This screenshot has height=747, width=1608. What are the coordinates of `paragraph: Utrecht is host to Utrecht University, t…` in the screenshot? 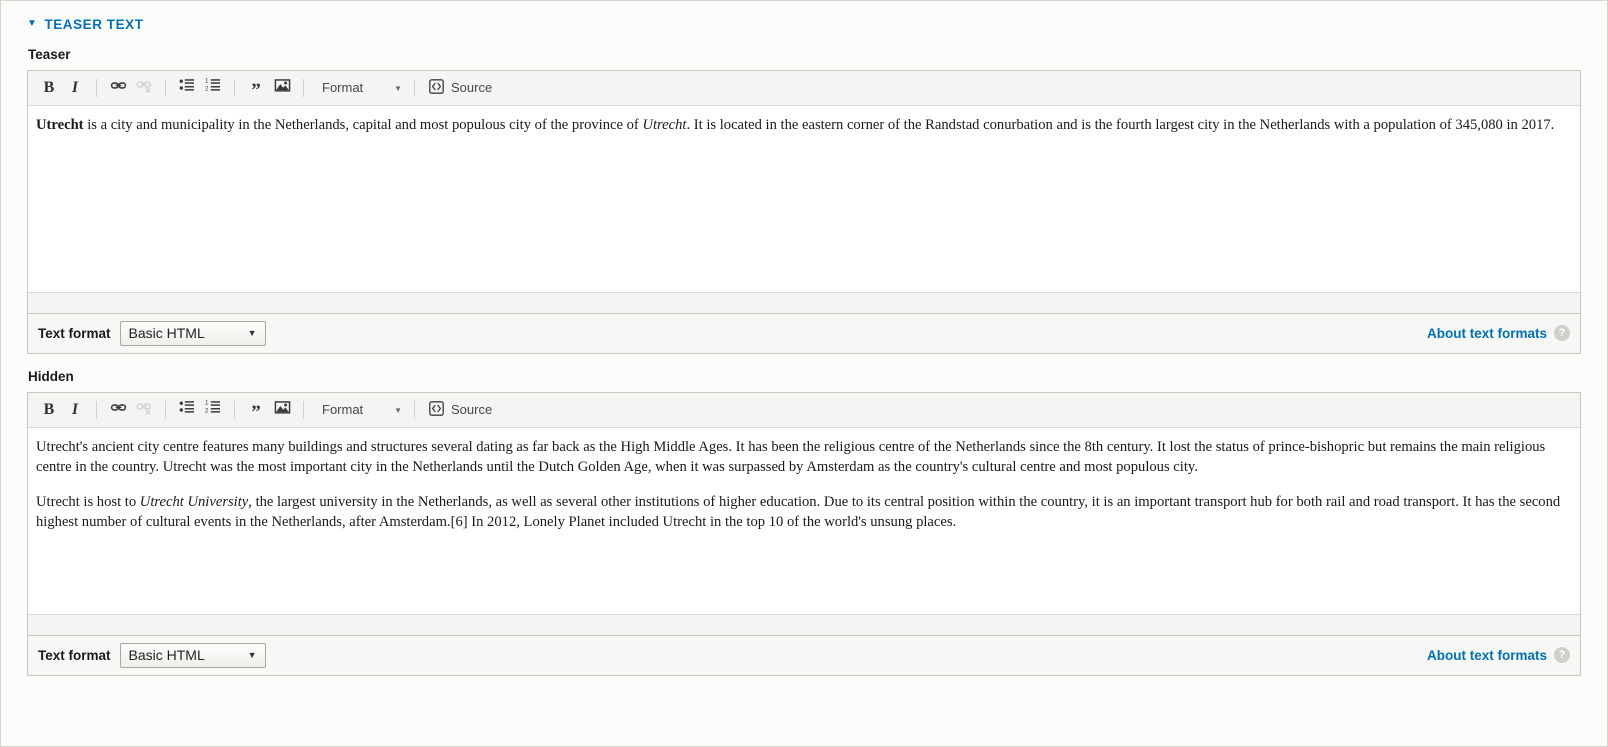 It's located at (798, 511).